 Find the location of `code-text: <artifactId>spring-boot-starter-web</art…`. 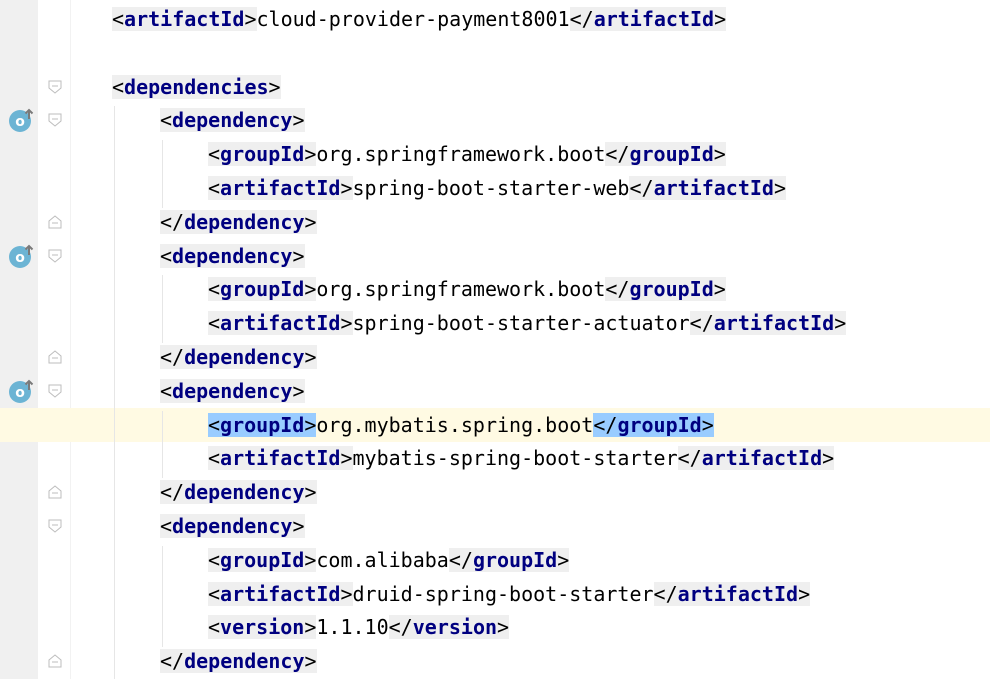

code-text: <artifactId>spring-boot-starter-web</art… is located at coordinates (497, 188).